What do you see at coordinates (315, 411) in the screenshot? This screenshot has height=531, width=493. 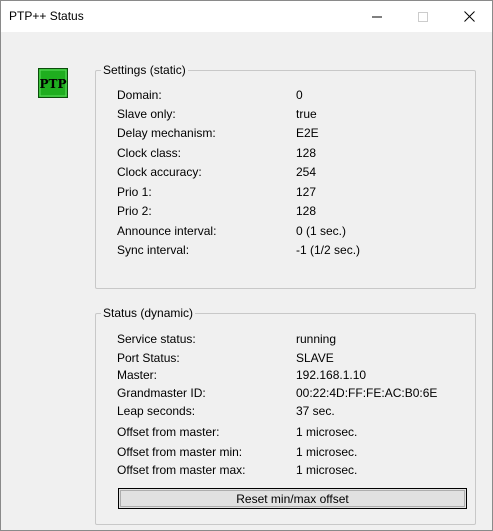 I see `status-value: 37 sec.` at bounding box center [315, 411].